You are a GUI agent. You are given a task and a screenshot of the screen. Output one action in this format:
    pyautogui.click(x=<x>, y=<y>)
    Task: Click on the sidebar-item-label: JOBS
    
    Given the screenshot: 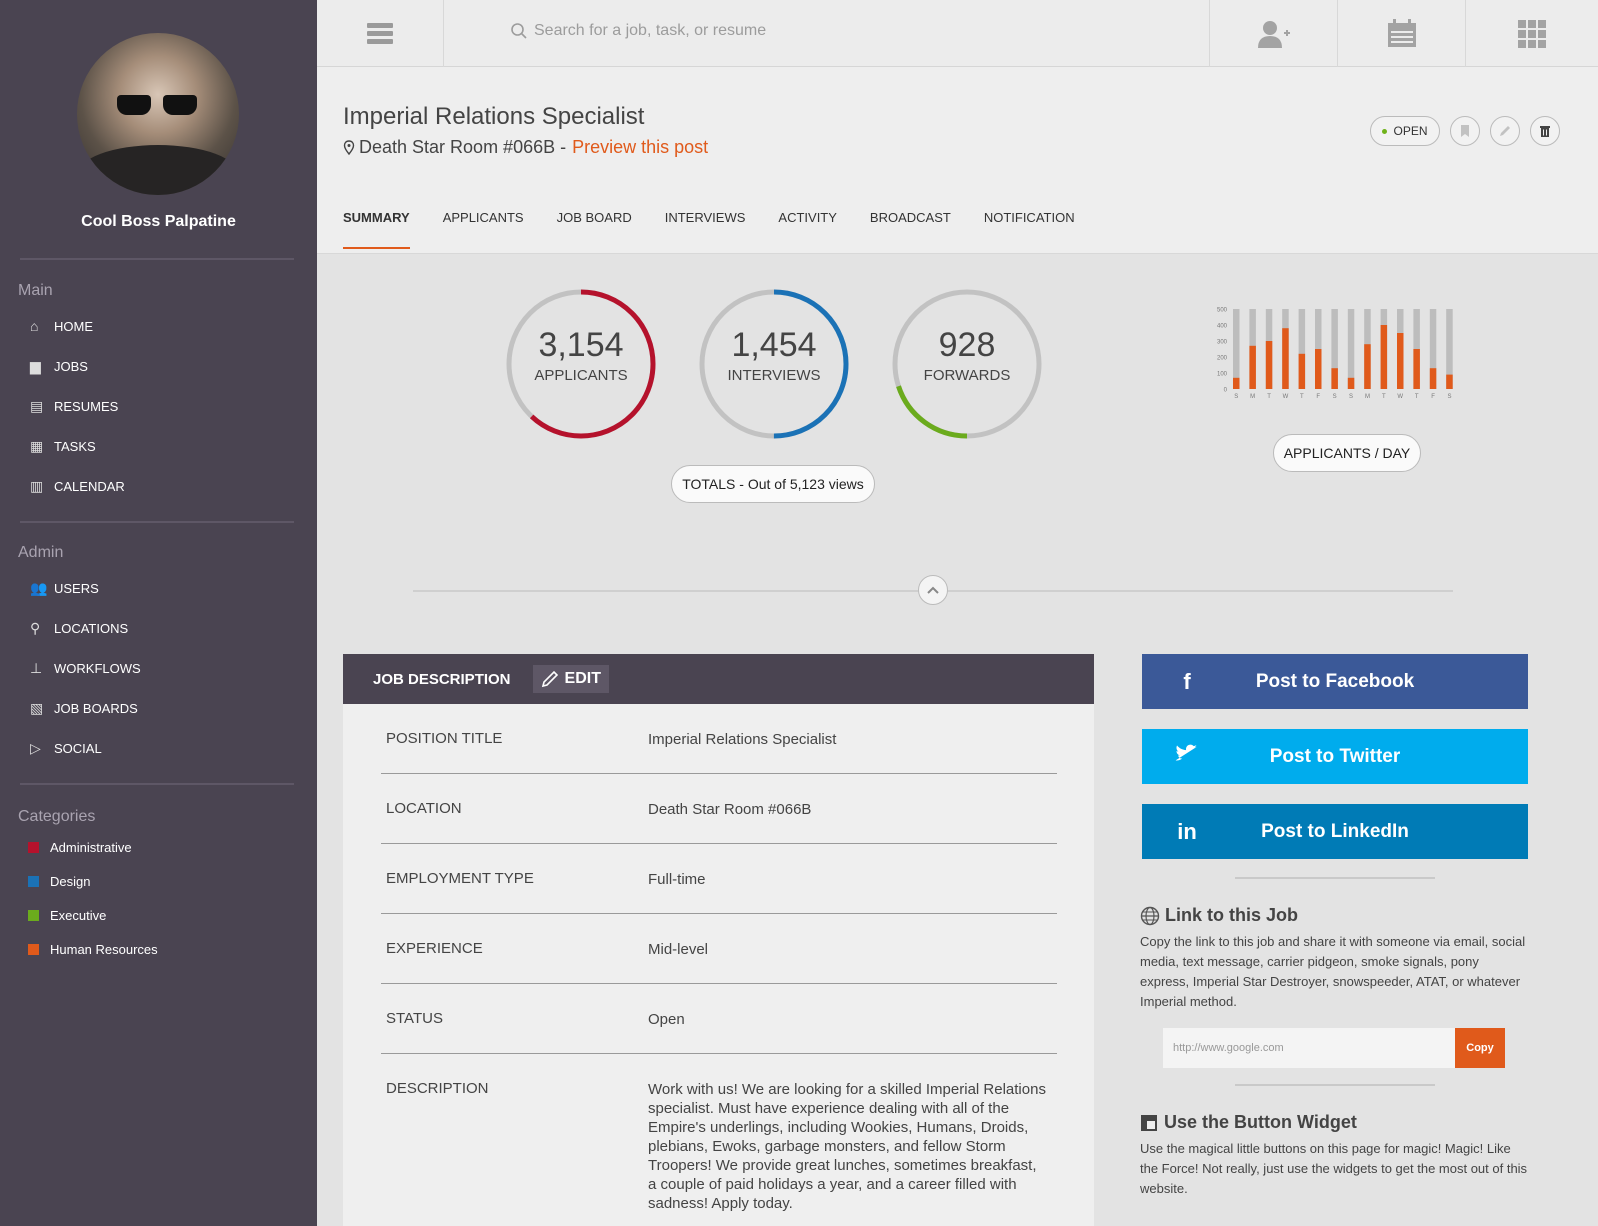 What is the action you would take?
    pyautogui.click(x=71, y=366)
    